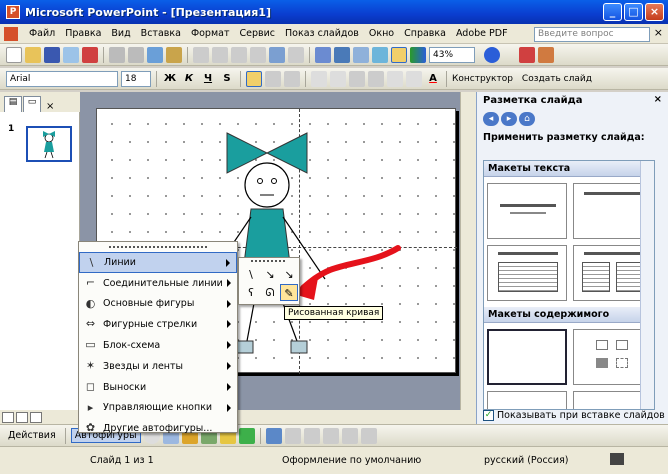 This screenshot has height=474, width=668. What do you see at coordinates (633, 12) in the screenshot?
I see `maximize-button: □` at bounding box center [633, 12].